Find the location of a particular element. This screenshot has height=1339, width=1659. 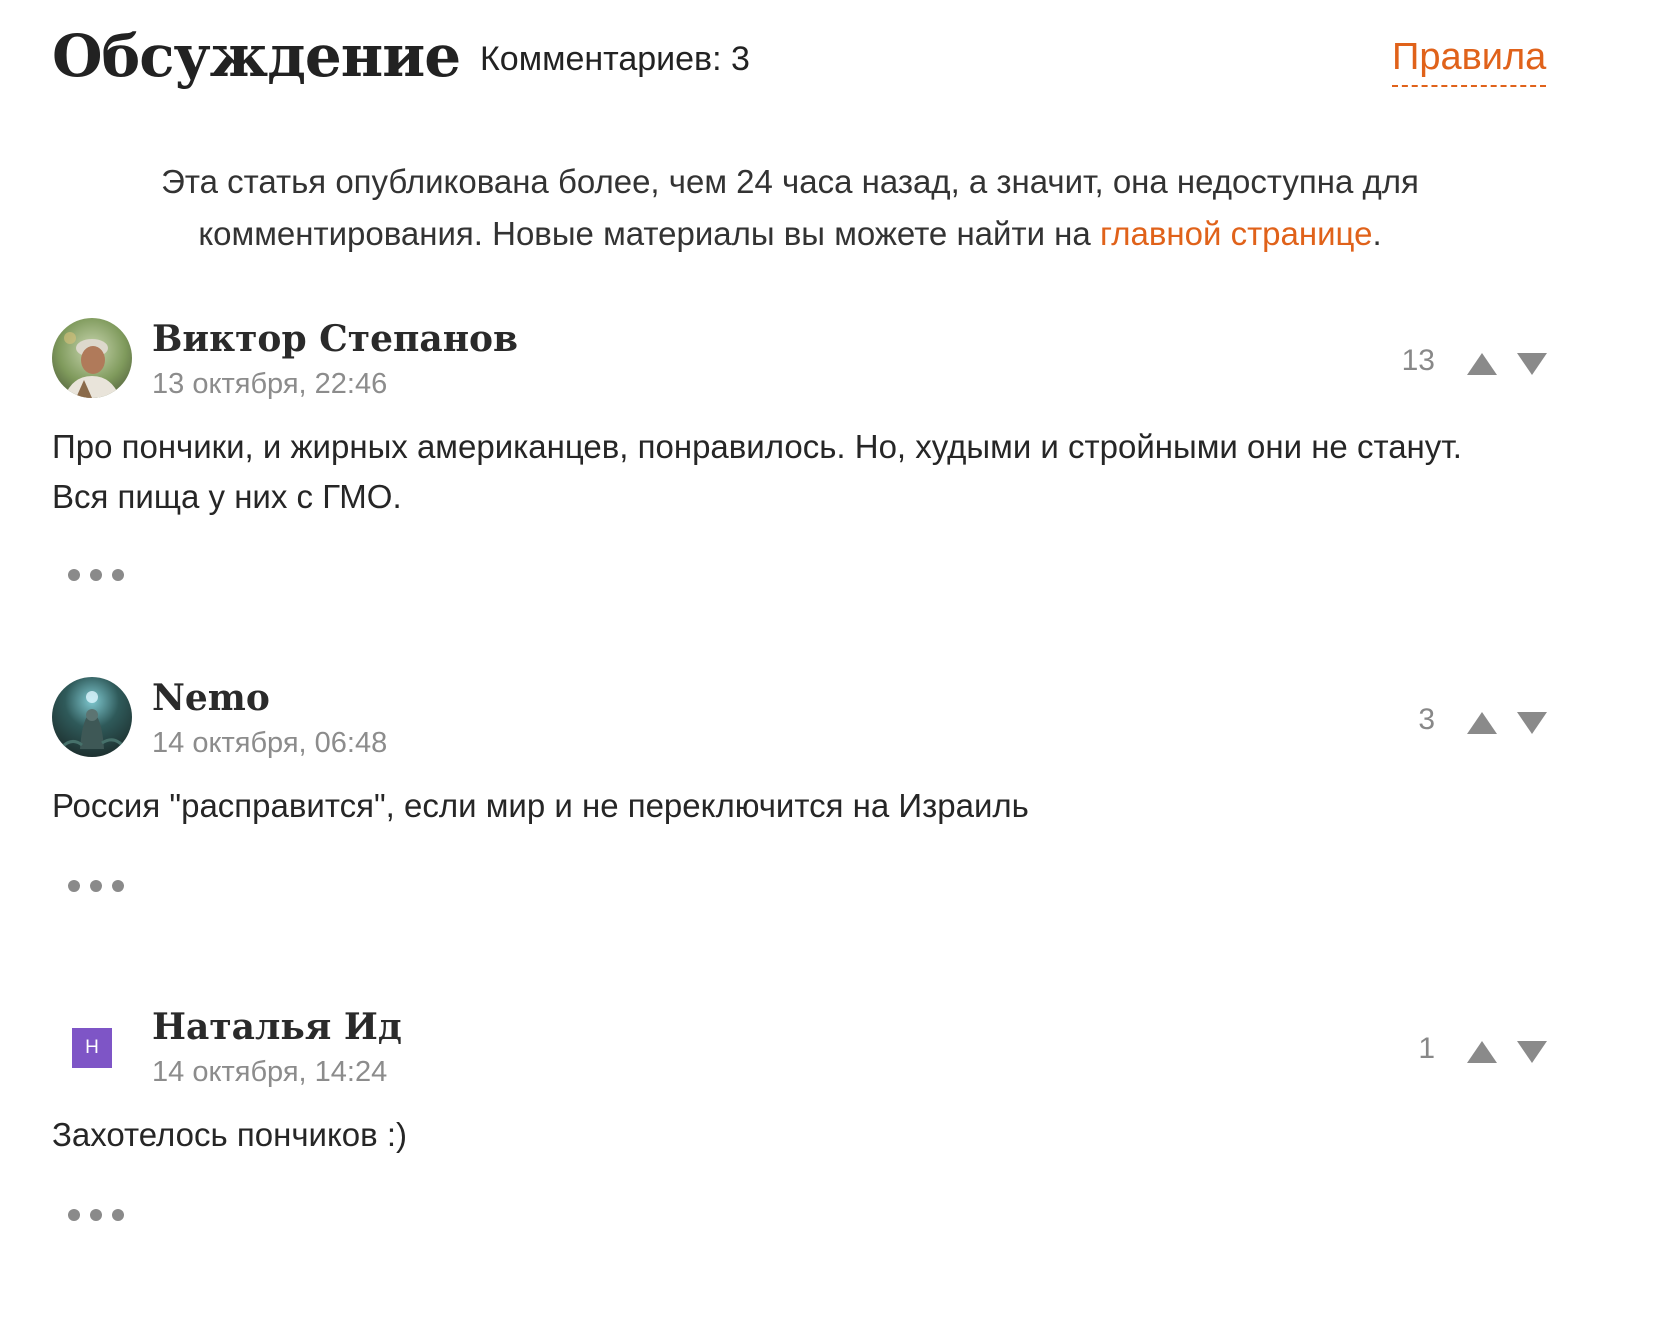

comment-author: Nemo is located at coordinates (211, 698).